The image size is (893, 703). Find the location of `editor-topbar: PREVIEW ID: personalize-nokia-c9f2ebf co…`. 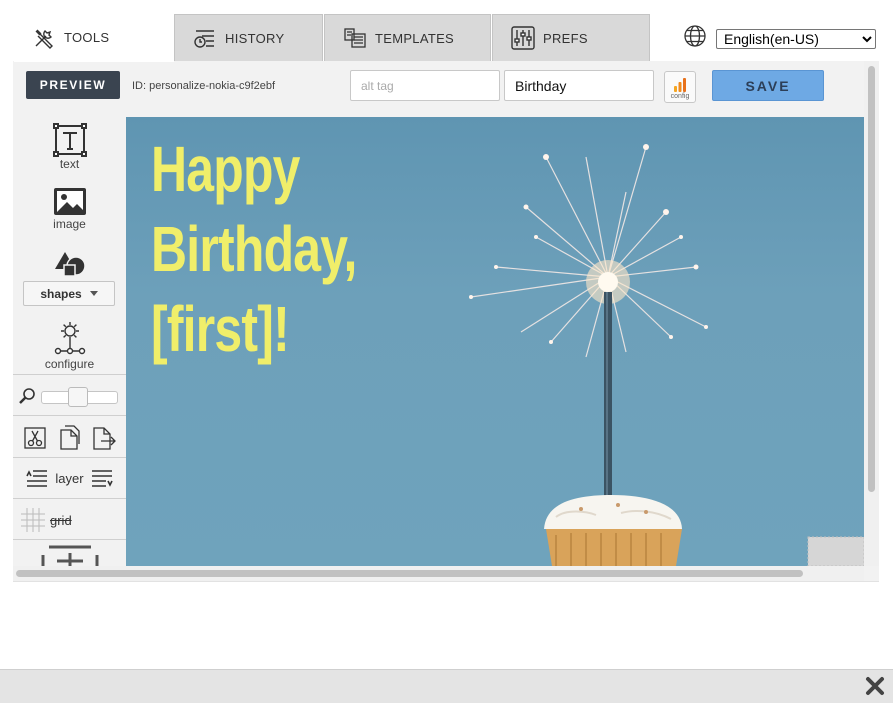

editor-topbar: PREVIEW ID: personalize-nokia-c9f2ebf co… is located at coordinates (438, 89).